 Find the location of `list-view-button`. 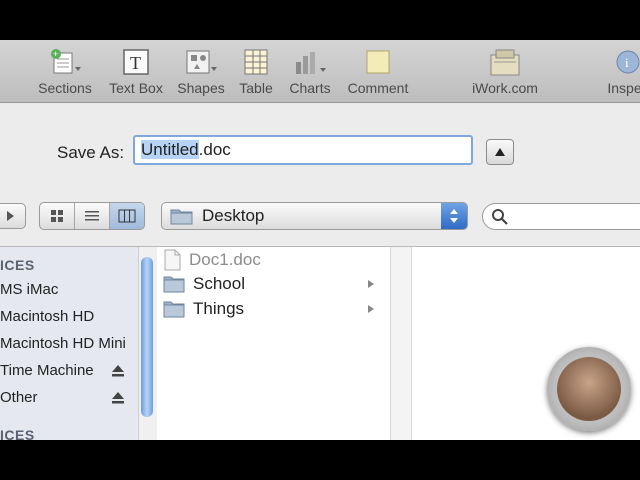

list-view-button is located at coordinates (92, 216).